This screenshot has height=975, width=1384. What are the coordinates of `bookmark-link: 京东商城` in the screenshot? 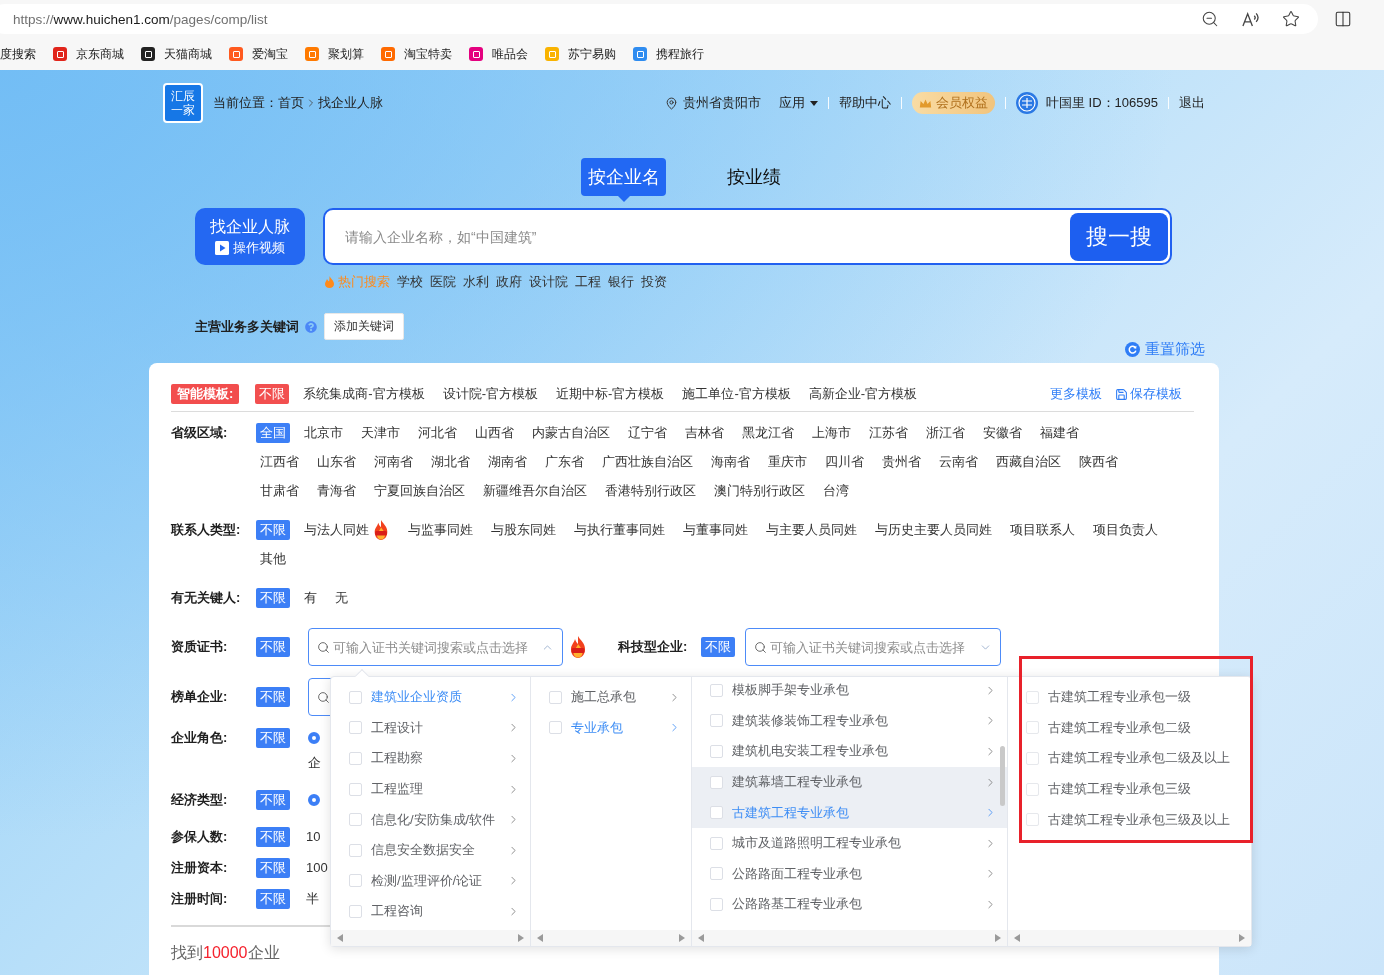 It's located at (88, 54).